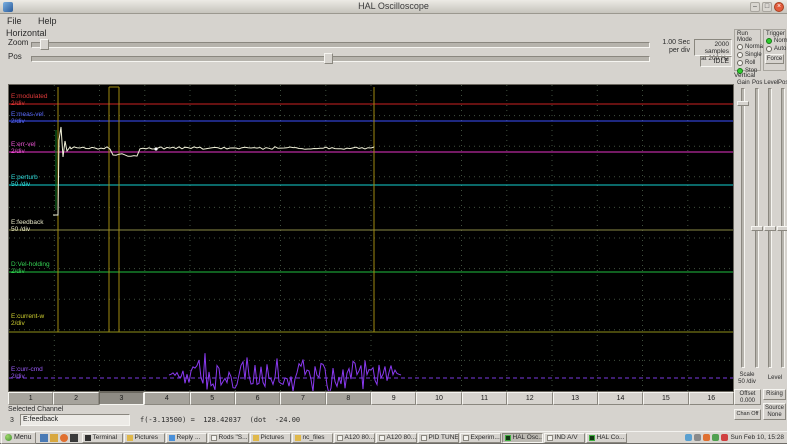  Describe the element at coordinates (575, 398) in the screenshot. I see `channel-button-13: 13` at that location.